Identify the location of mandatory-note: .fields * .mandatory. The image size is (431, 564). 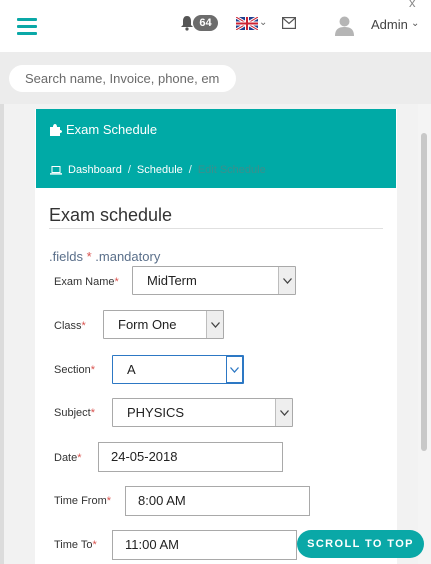
(104, 256).